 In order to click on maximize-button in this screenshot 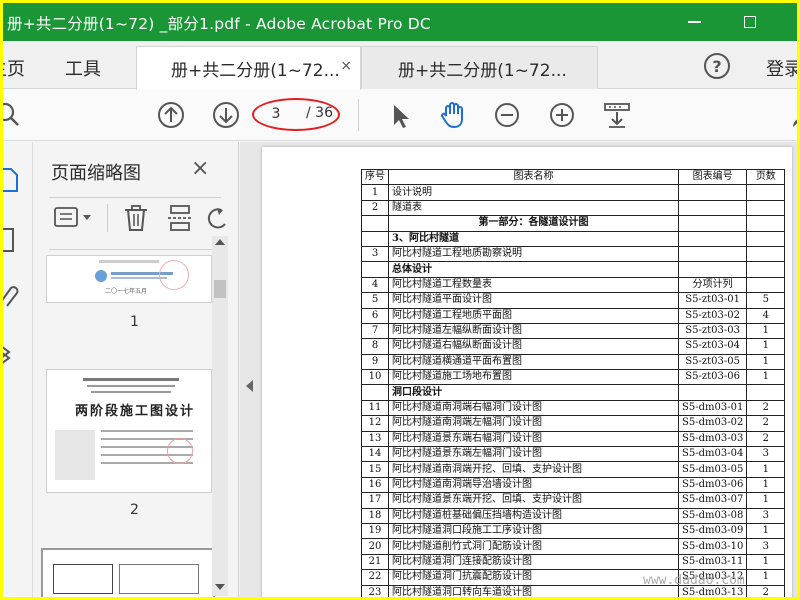, I will do `click(750, 22)`.